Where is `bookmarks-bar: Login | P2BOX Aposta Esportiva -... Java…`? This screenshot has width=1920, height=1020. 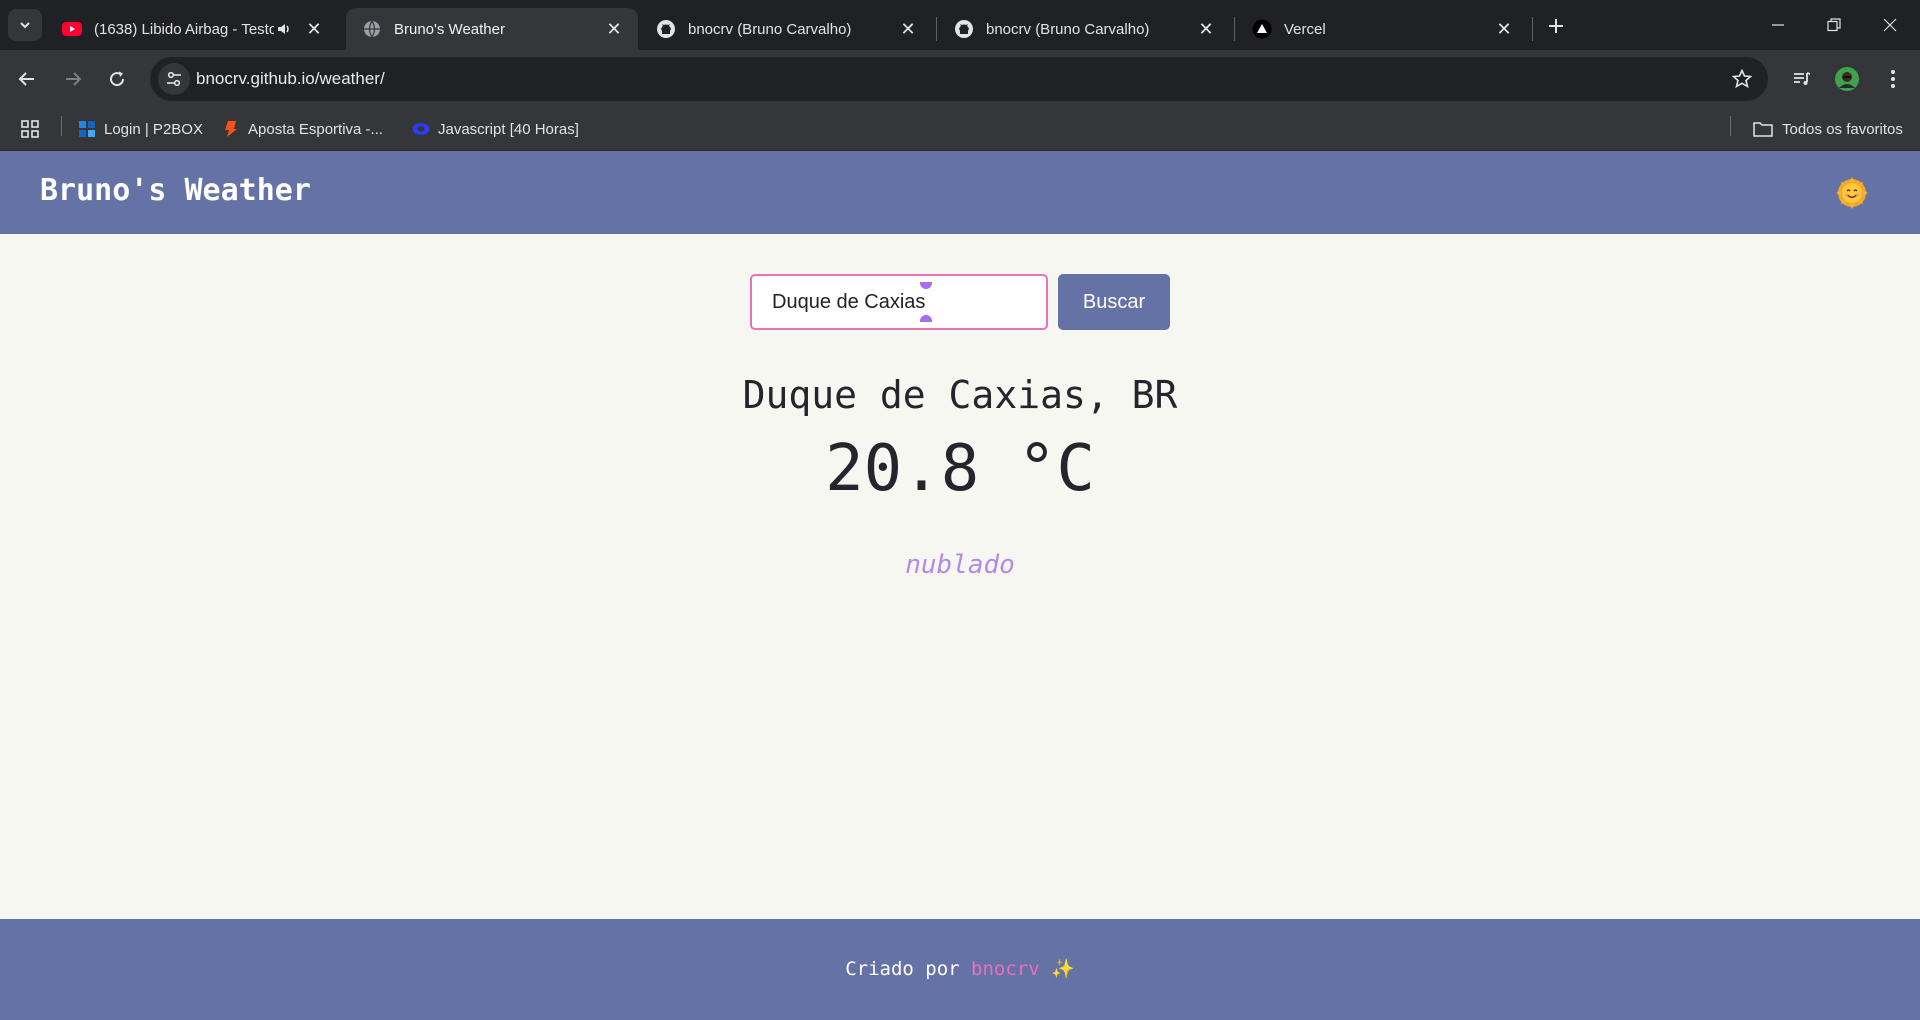 bookmarks-bar: Login | P2BOX Aposta Esportiva -... Java… is located at coordinates (960, 129).